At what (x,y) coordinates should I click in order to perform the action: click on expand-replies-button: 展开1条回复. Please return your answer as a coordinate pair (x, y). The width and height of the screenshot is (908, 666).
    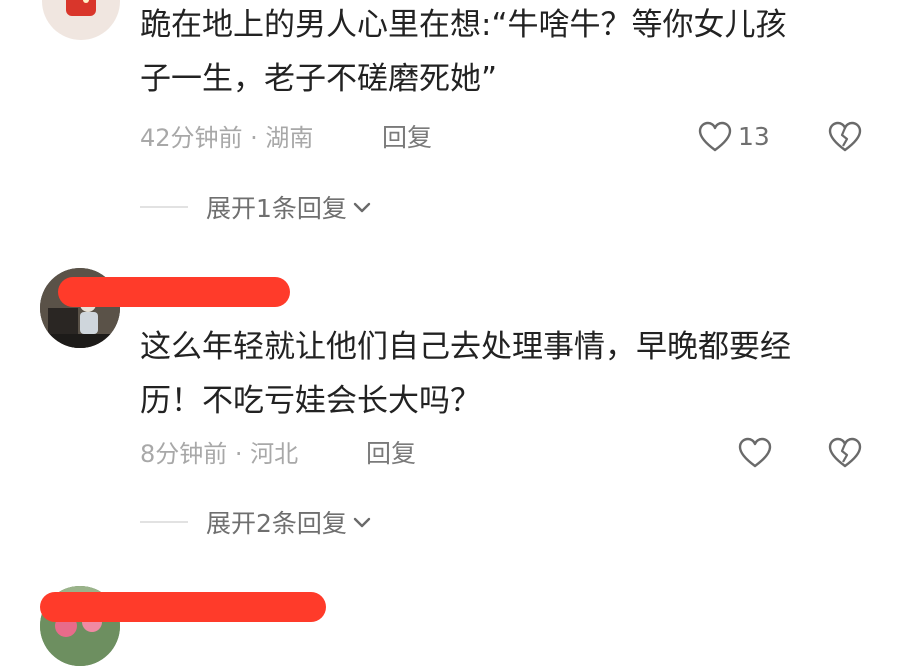
    Looking at the image, I should click on (256, 207).